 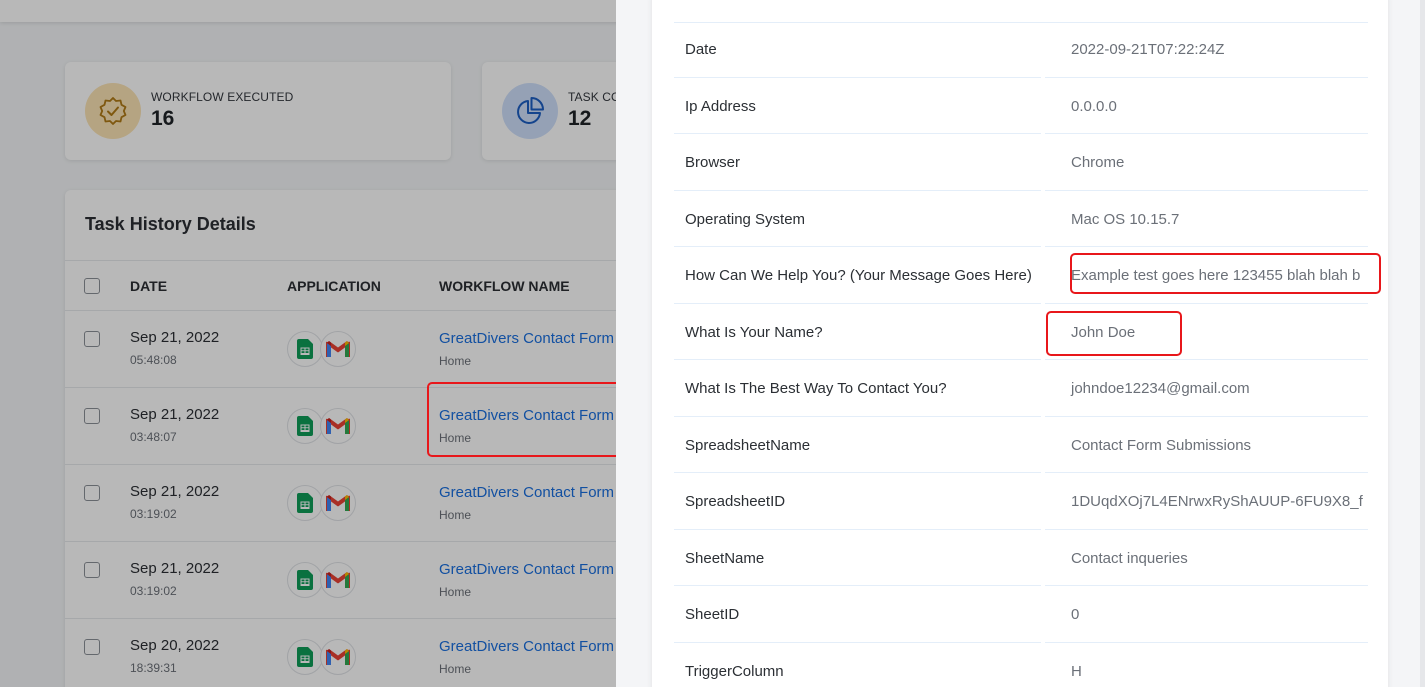 I want to click on detail-value: johndoe12234@gmail.com, so click(x=1206, y=389).